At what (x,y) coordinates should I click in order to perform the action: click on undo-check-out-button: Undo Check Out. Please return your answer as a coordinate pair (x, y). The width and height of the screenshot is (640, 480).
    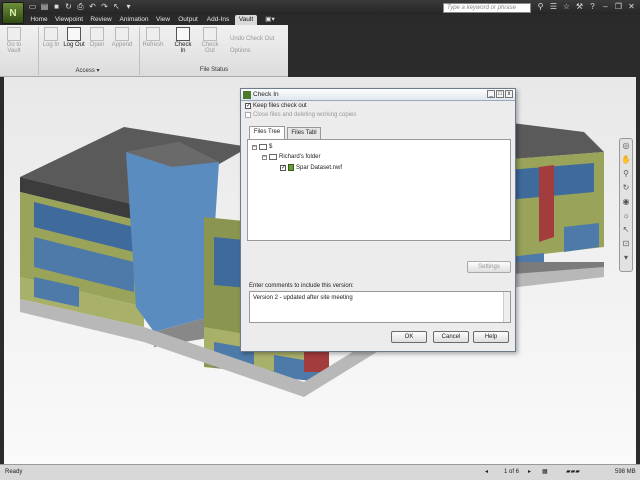
    Looking at the image, I should click on (252, 39).